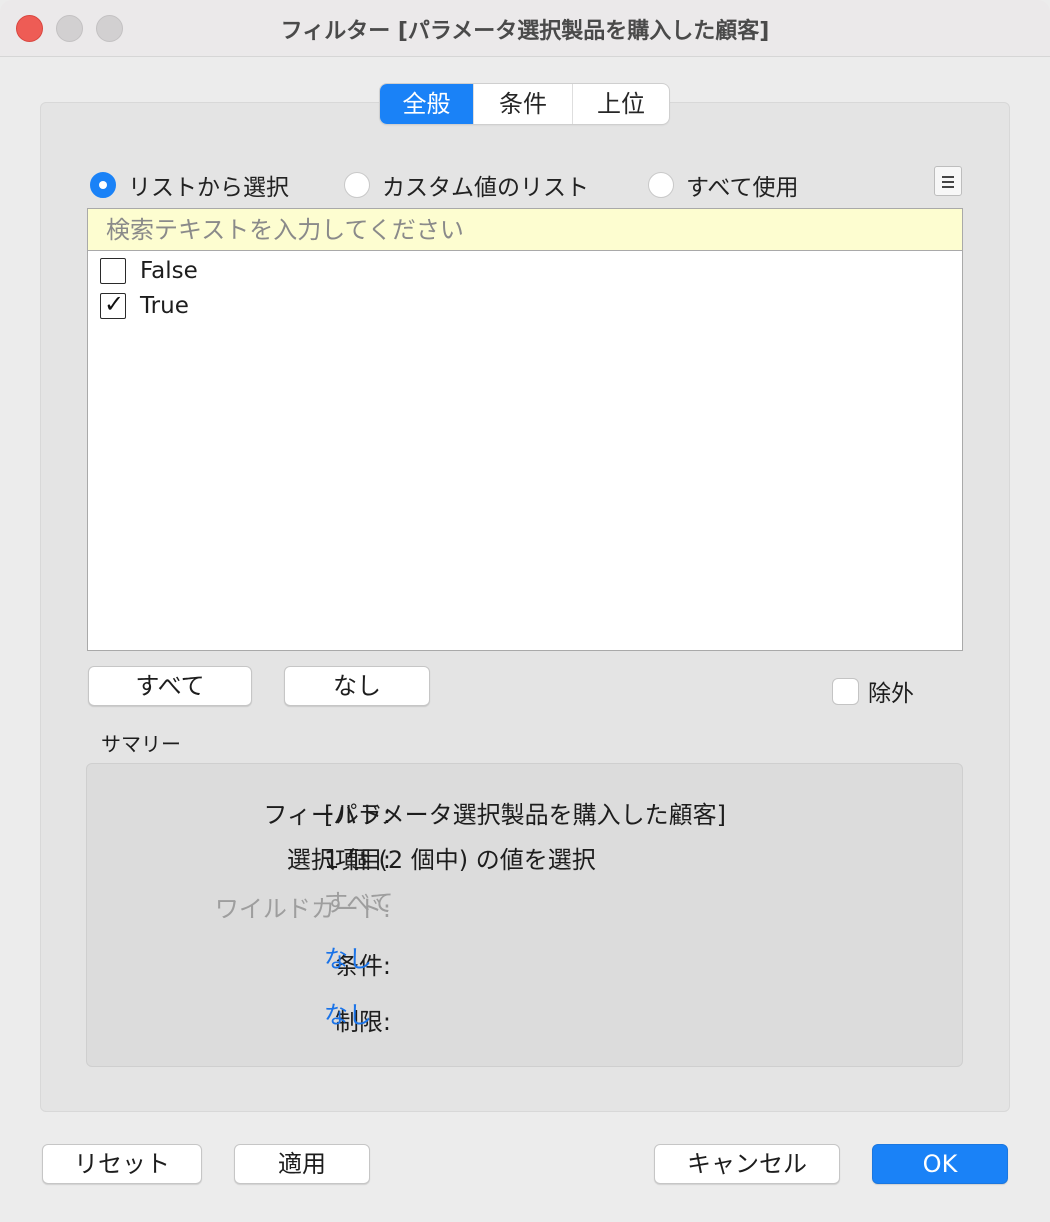  I want to click on radio-label: すべて使用, so click(742, 188).